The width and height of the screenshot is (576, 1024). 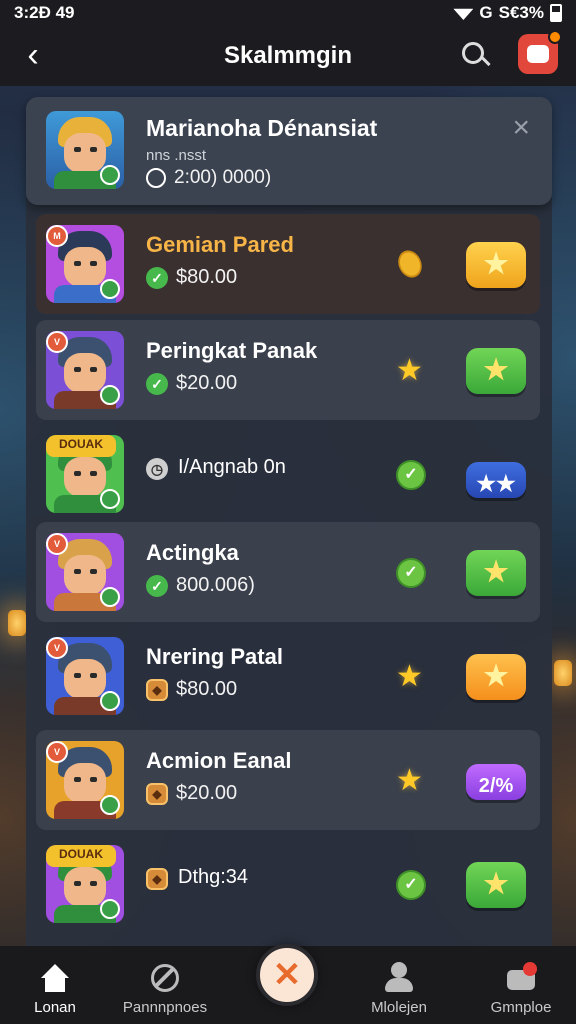 I want to click on item-price-row: ◆ $20.00, so click(x=191, y=793).